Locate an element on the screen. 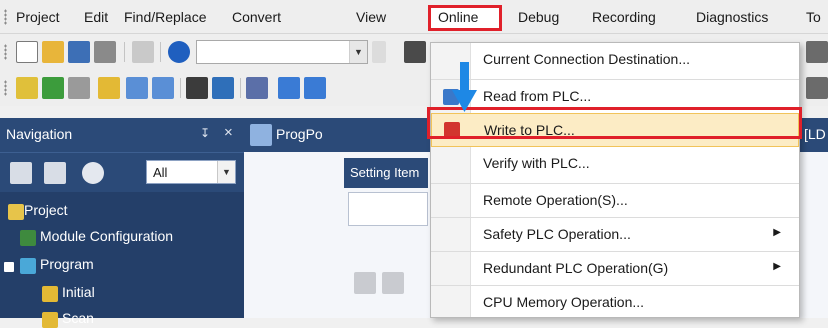 Image resolution: width=828 pixels, height=328 pixels. setting-list-icon is located at coordinates (365, 283).